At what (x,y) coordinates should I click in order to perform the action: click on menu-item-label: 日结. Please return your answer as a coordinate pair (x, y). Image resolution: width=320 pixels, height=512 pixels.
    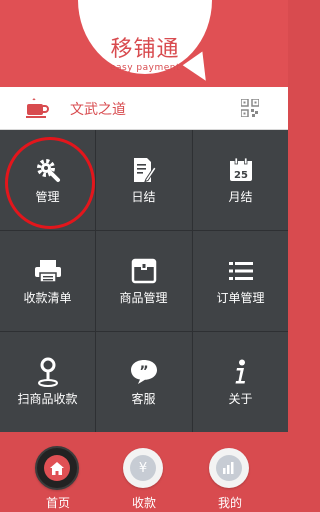
    Looking at the image, I should click on (143, 197).